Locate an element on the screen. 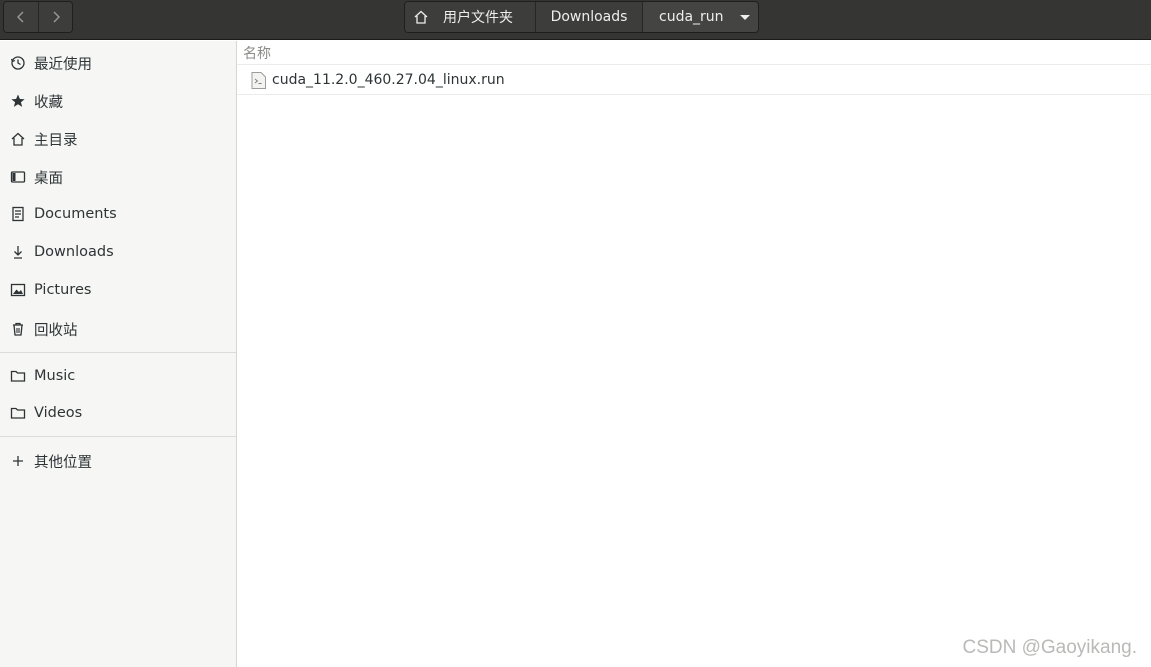 The height and width of the screenshot is (667, 1151). sidebar-item-label: Pictures is located at coordinates (63, 290).